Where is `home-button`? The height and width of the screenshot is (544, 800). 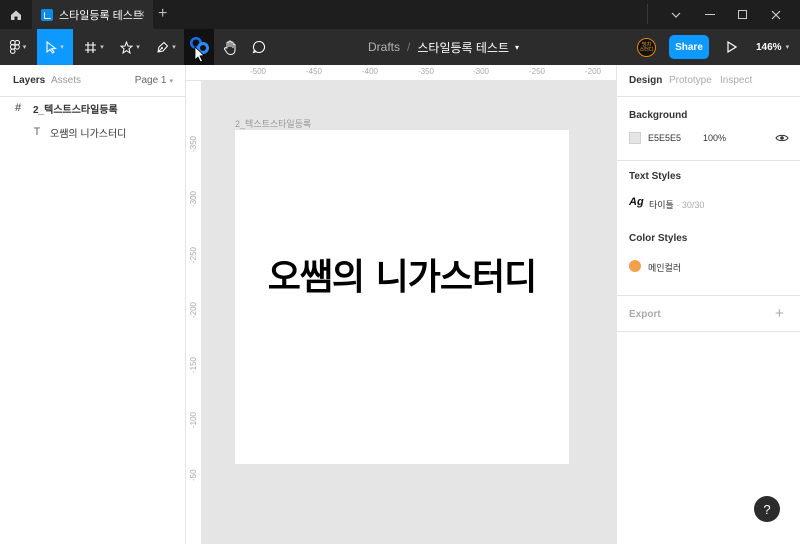
home-button is located at coordinates (16, 14).